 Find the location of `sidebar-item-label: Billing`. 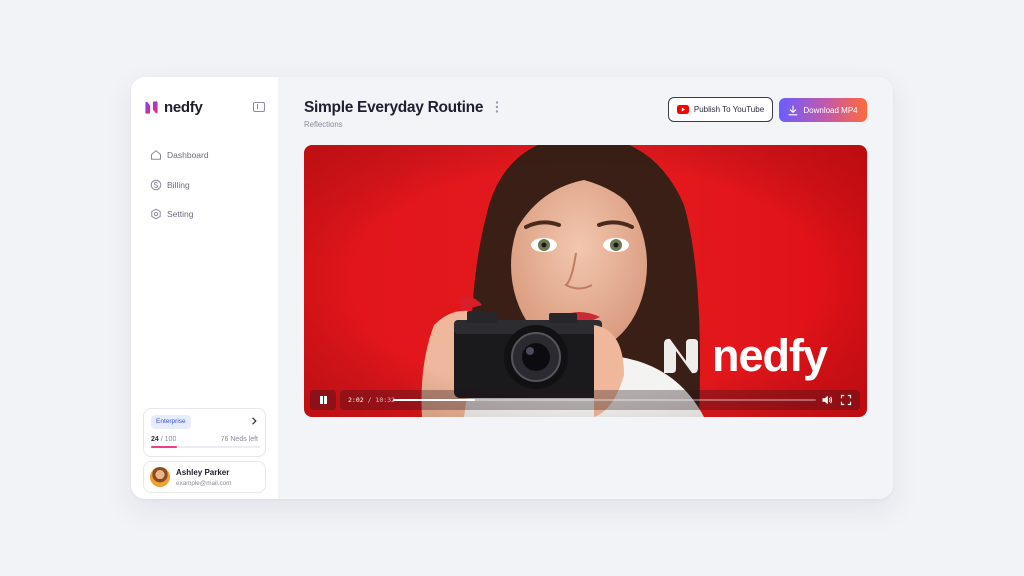

sidebar-item-label: Billing is located at coordinates (178, 184).